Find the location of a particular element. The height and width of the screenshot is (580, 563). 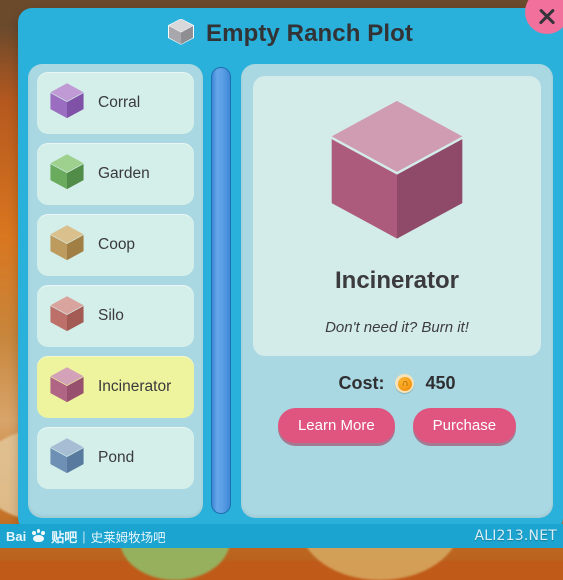

forum-name: 史莱姆牧场吧 is located at coordinates (128, 537).